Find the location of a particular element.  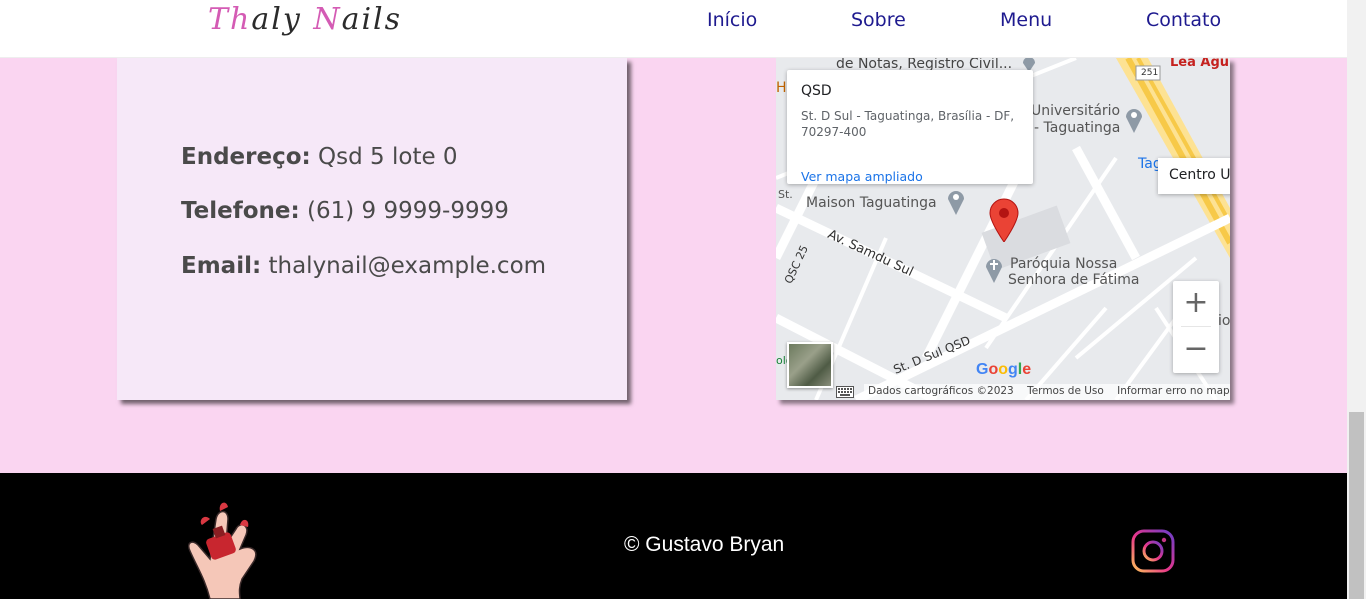

address-line: Endereço: Qsd 5 lote 0 is located at coordinates (319, 157).